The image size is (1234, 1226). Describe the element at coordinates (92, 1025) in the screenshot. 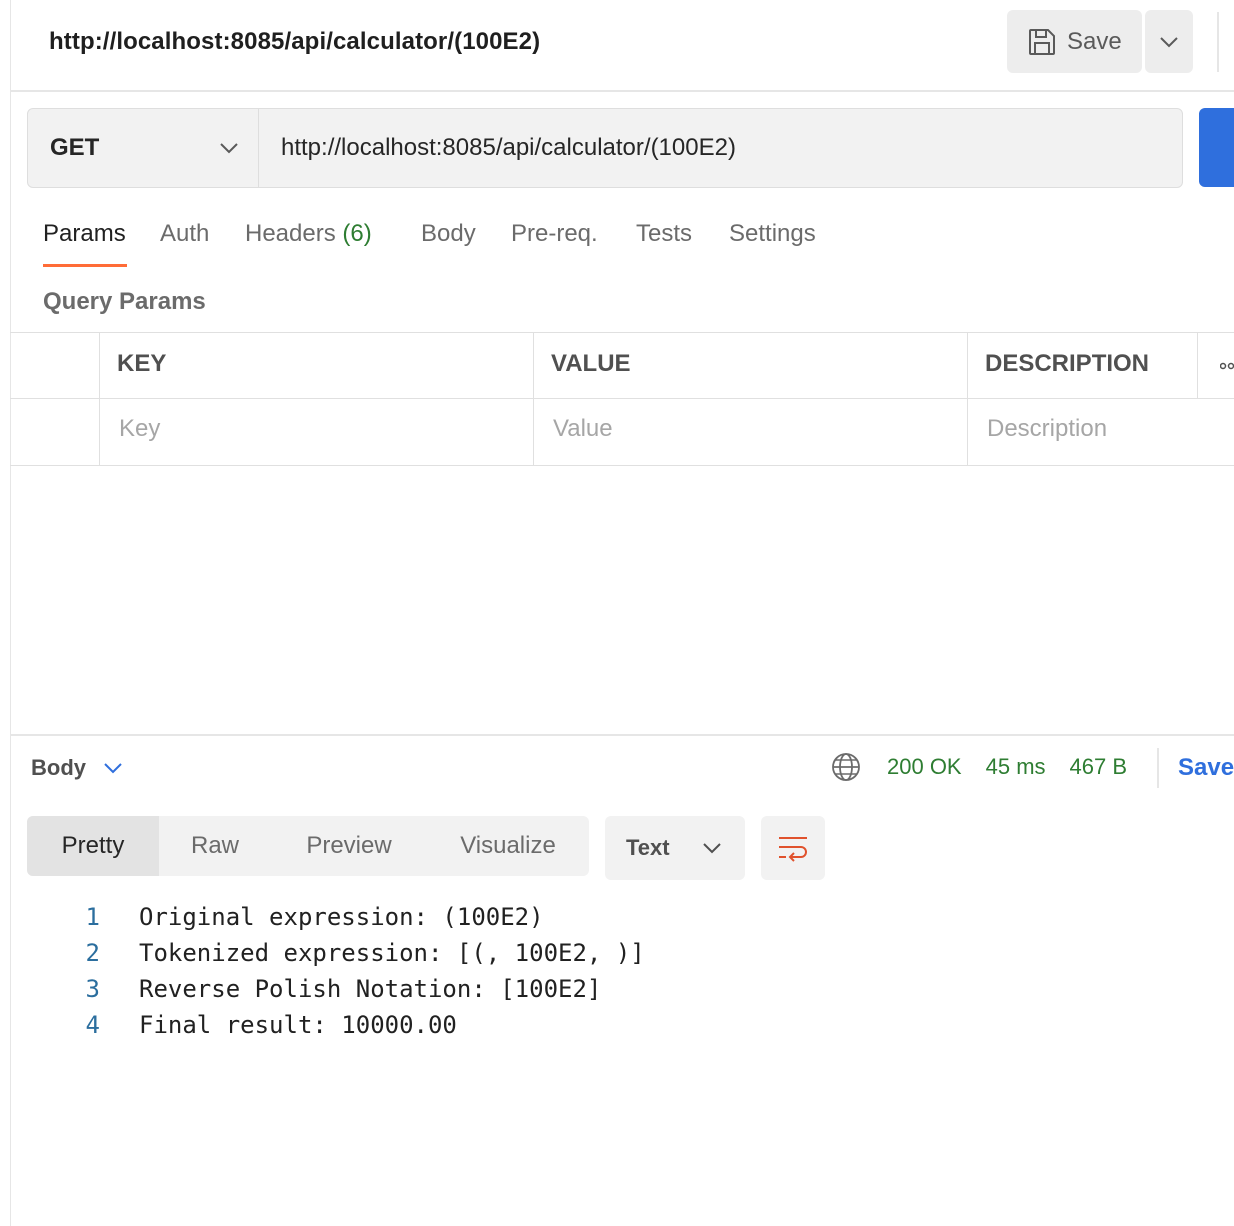

I see `line-number: 4` at that location.